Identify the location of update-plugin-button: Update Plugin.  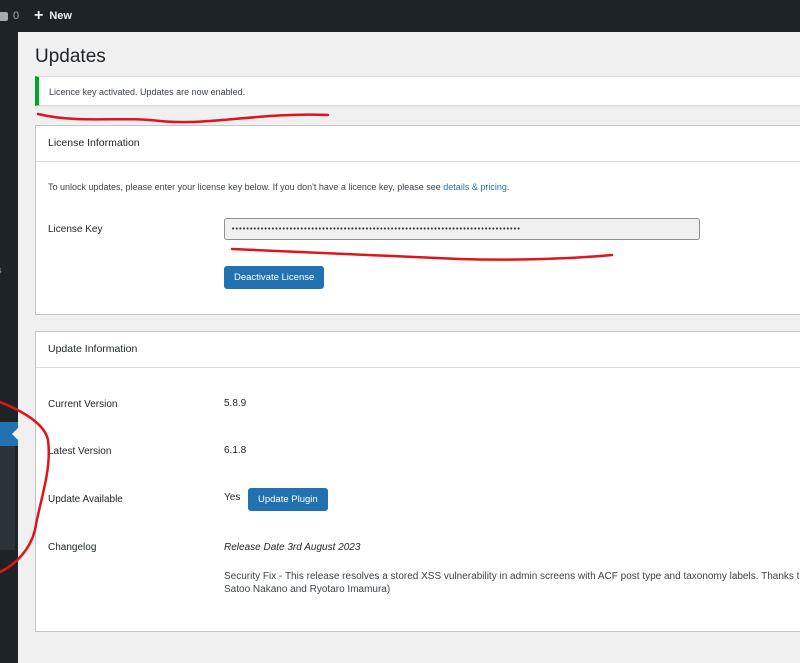
(288, 499).